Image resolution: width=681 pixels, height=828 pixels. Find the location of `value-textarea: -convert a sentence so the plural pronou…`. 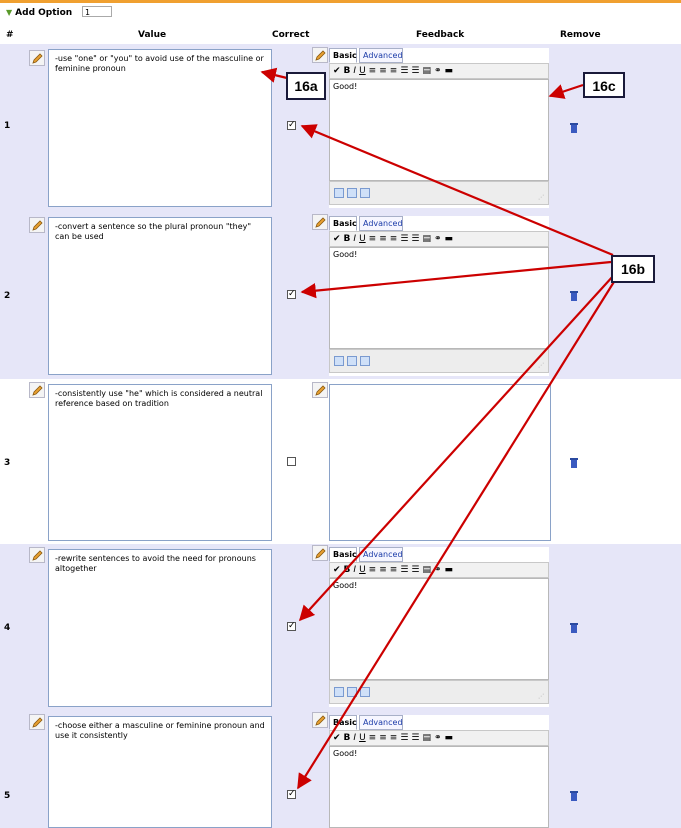

value-textarea: -convert a sentence so the plural pronou… is located at coordinates (160, 296).